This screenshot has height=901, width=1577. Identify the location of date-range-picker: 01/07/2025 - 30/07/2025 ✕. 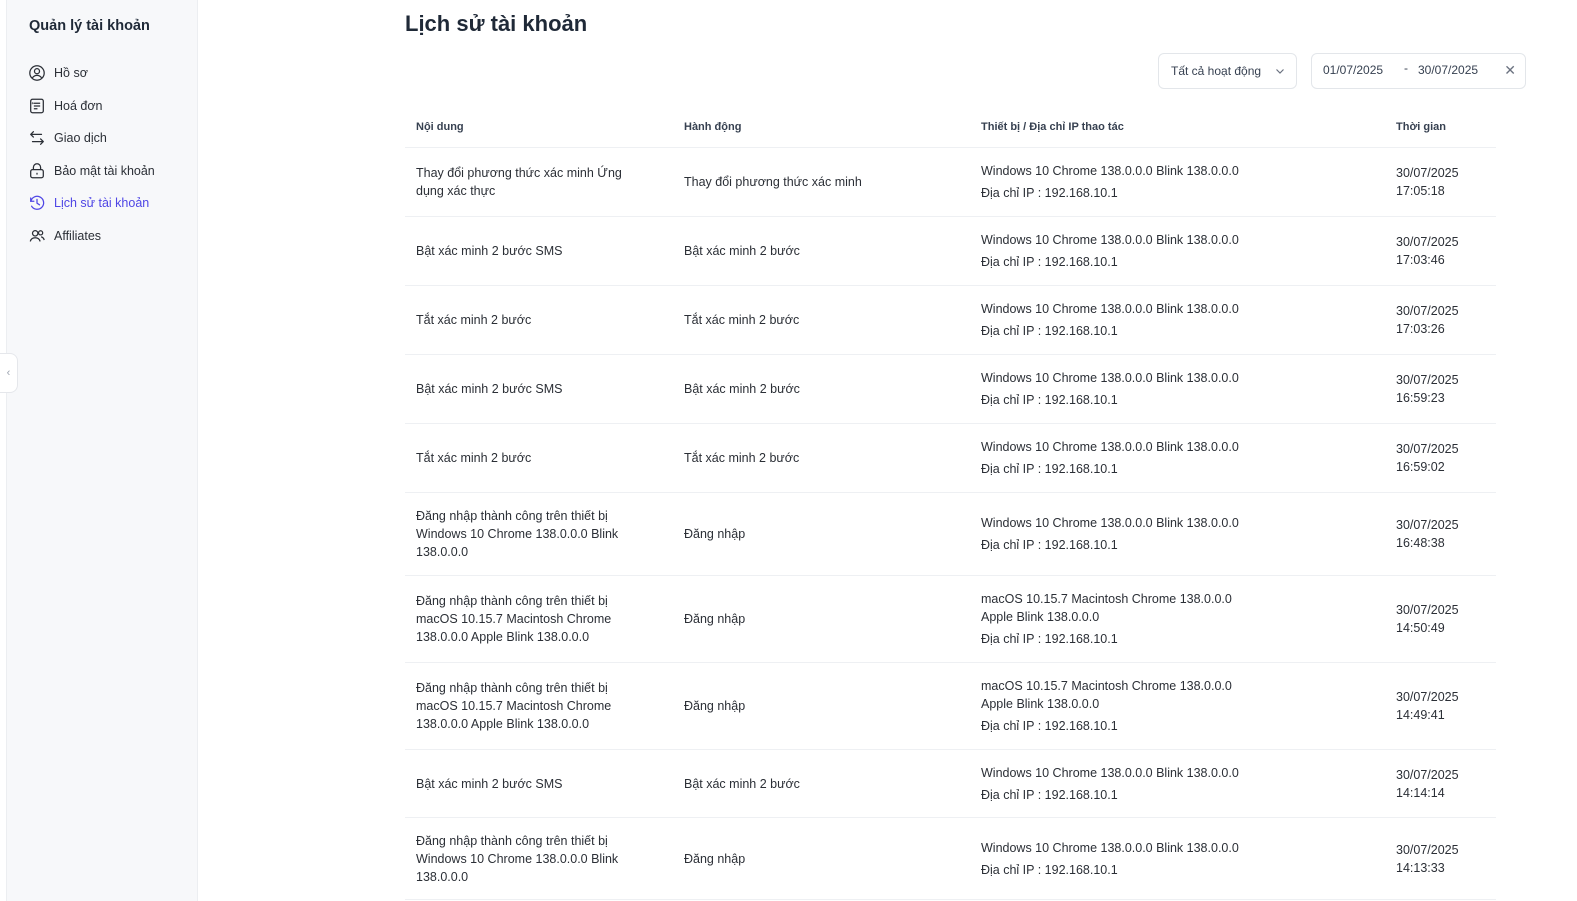
(1418, 71).